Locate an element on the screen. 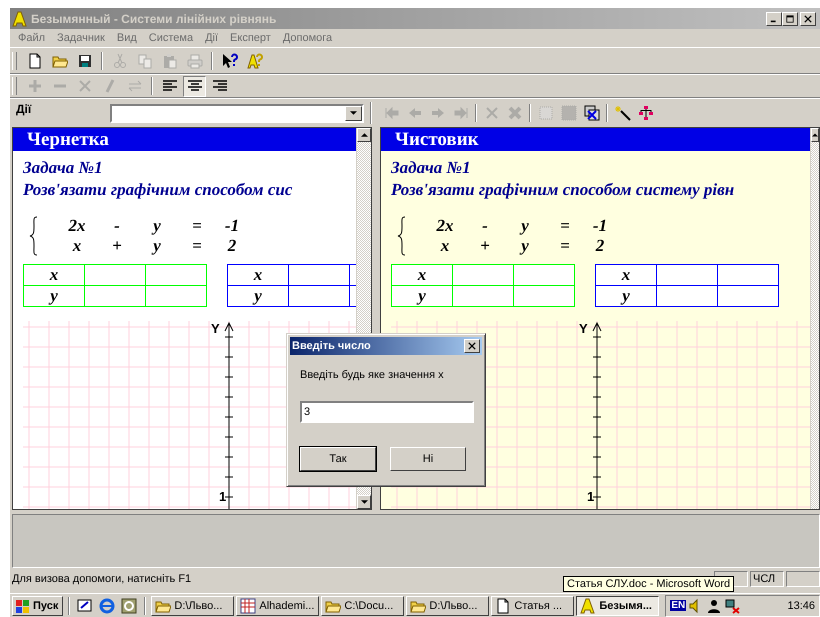 The image size is (820, 617). floppy-icon is located at coordinates (84, 60).